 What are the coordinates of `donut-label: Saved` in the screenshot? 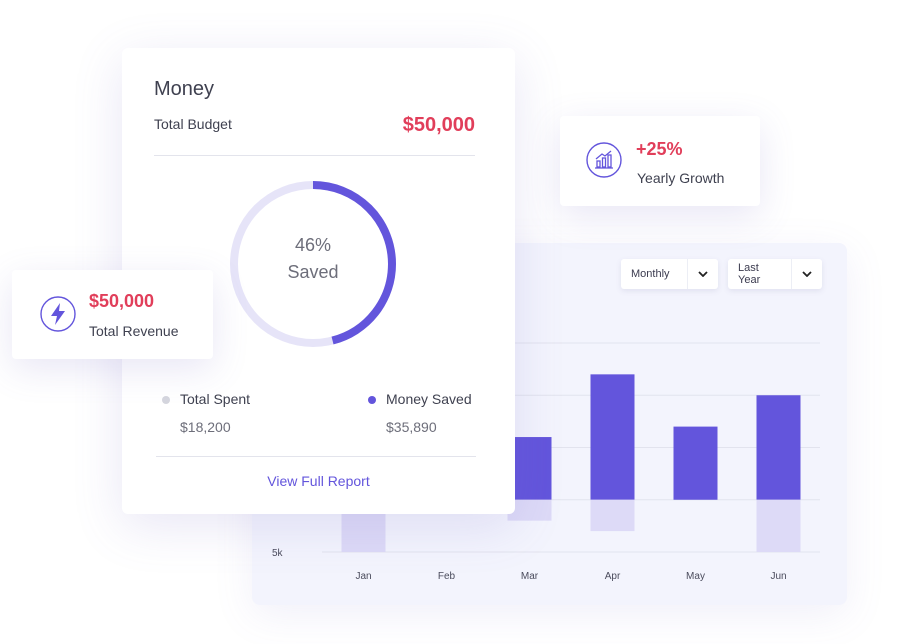 It's located at (313, 272).